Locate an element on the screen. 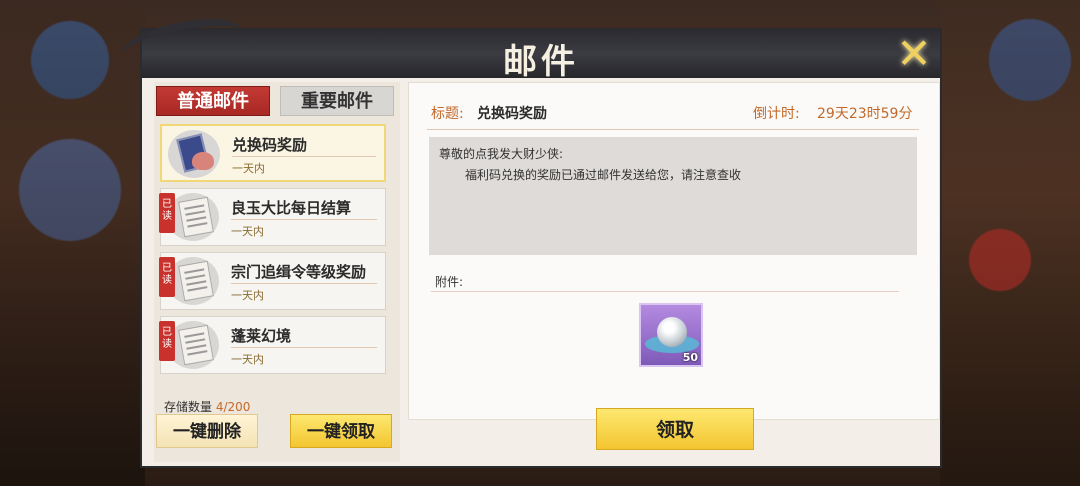 The image size is (1080, 486). title-bar: 邮件 ✕ is located at coordinates (529, 47).